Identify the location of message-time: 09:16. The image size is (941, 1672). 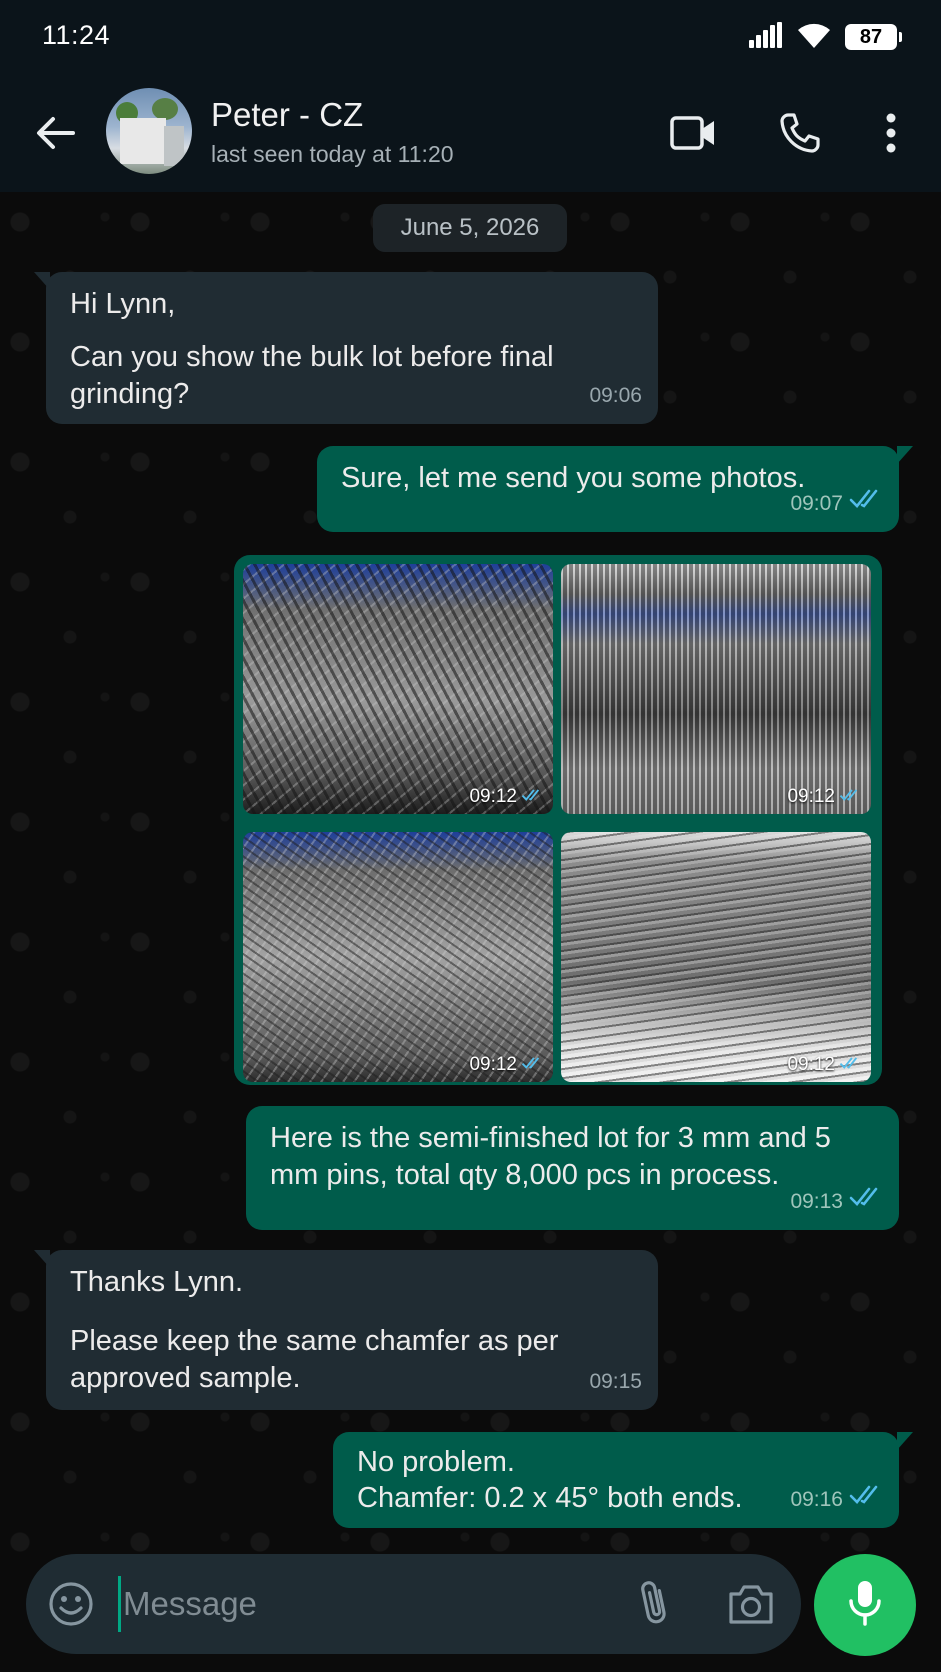
(816, 1499).